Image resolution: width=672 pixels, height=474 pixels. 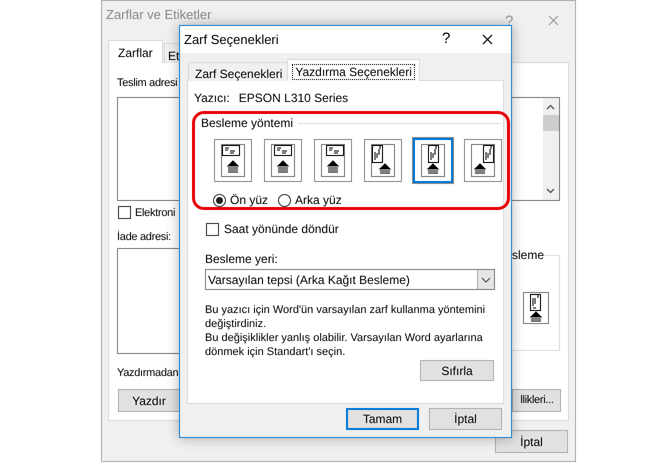 I want to click on printer-name: EPSON L310 Series, so click(x=293, y=98).